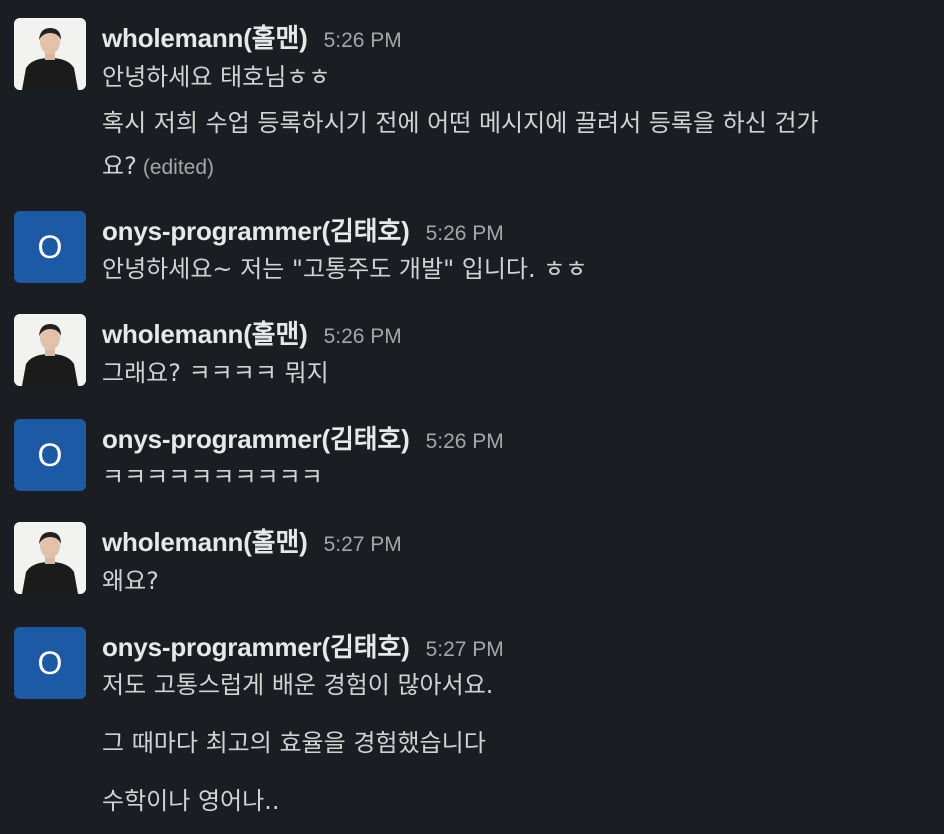 The image size is (944, 834). I want to click on message-header: onys-programmer(김태호) 5:27 PM, so click(303, 644).